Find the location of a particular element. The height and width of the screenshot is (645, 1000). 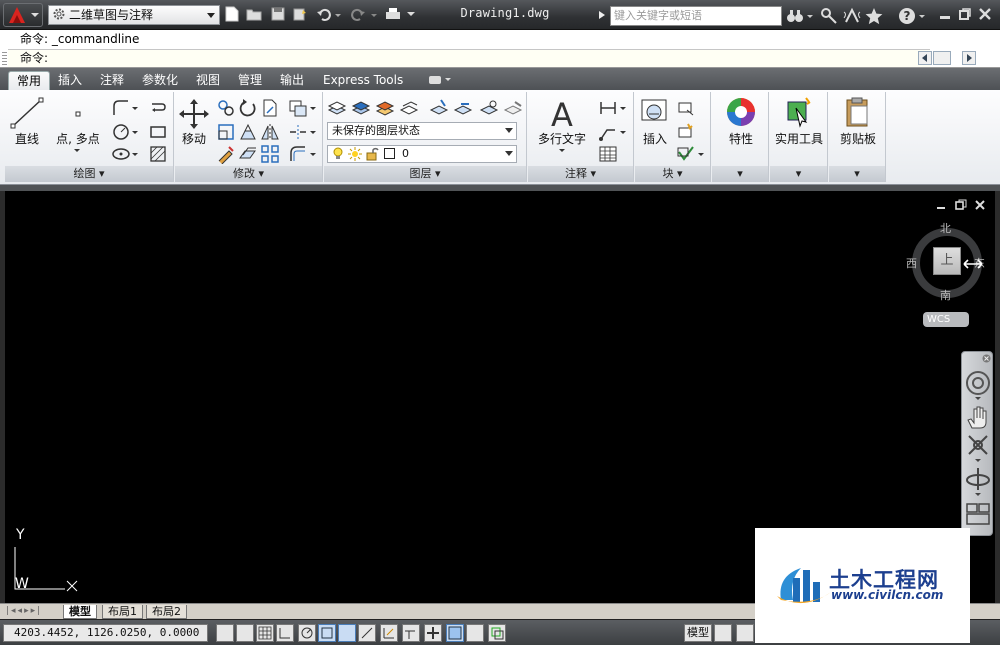

coordinate-display: 4203.4452, 1126.0250, 0.0000 is located at coordinates (105, 633).